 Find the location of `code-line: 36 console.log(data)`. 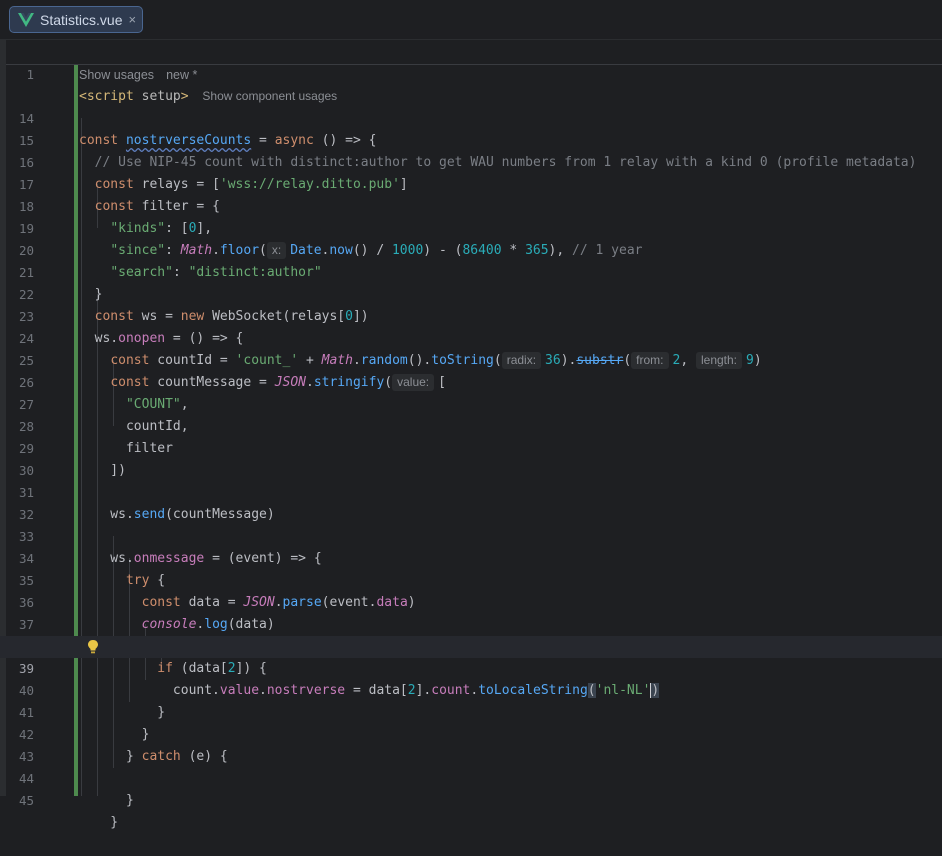

code-line: 36 console.log(data) is located at coordinates (471, 601).